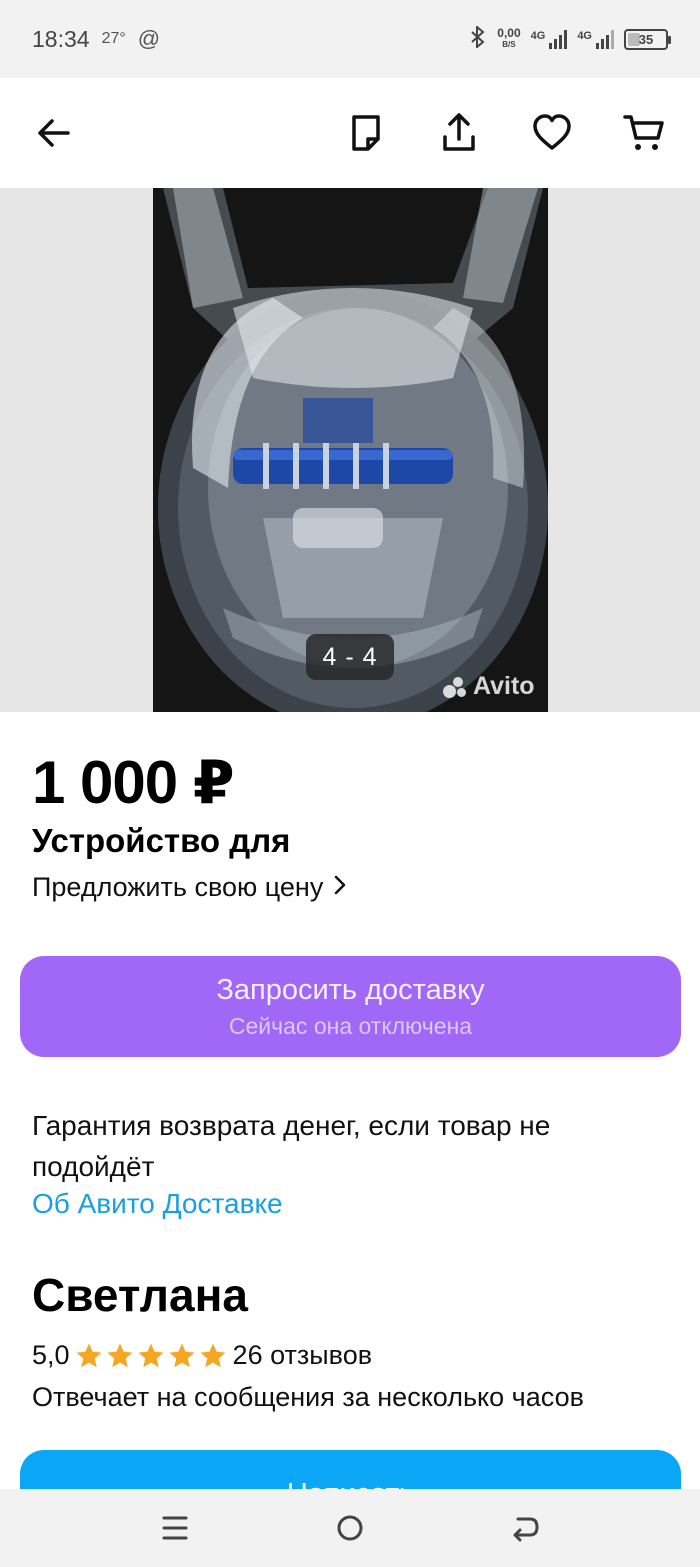 The width and height of the screenshot is (700, 1567). Describe the element at coordinates (595, 39) in the screenshot. I see `signal-icon-2: 4G` at that location.